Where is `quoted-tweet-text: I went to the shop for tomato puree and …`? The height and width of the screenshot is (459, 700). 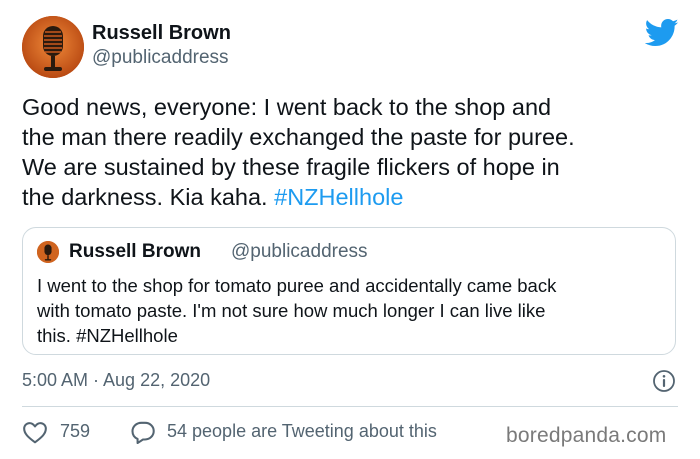
quoted-tweet-text: I went to the shop for tomato puree and … is located at coordinates (352, 310).